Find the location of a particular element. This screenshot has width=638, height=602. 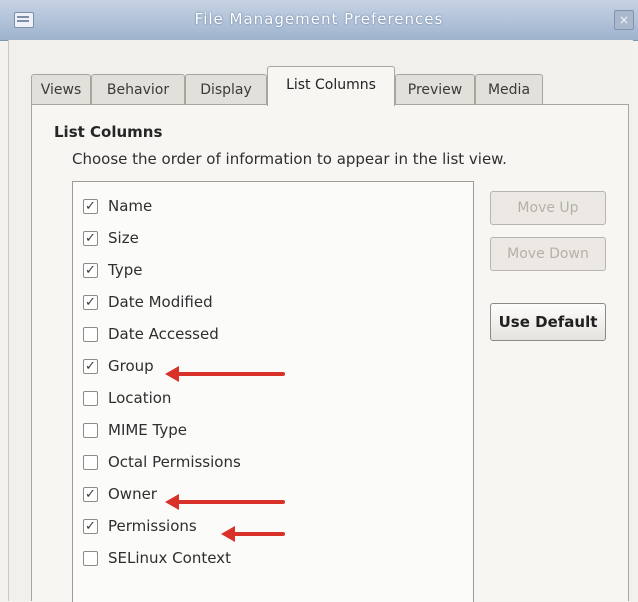

title-bar: File Management Preferences × is located at coordinates (319, 20).